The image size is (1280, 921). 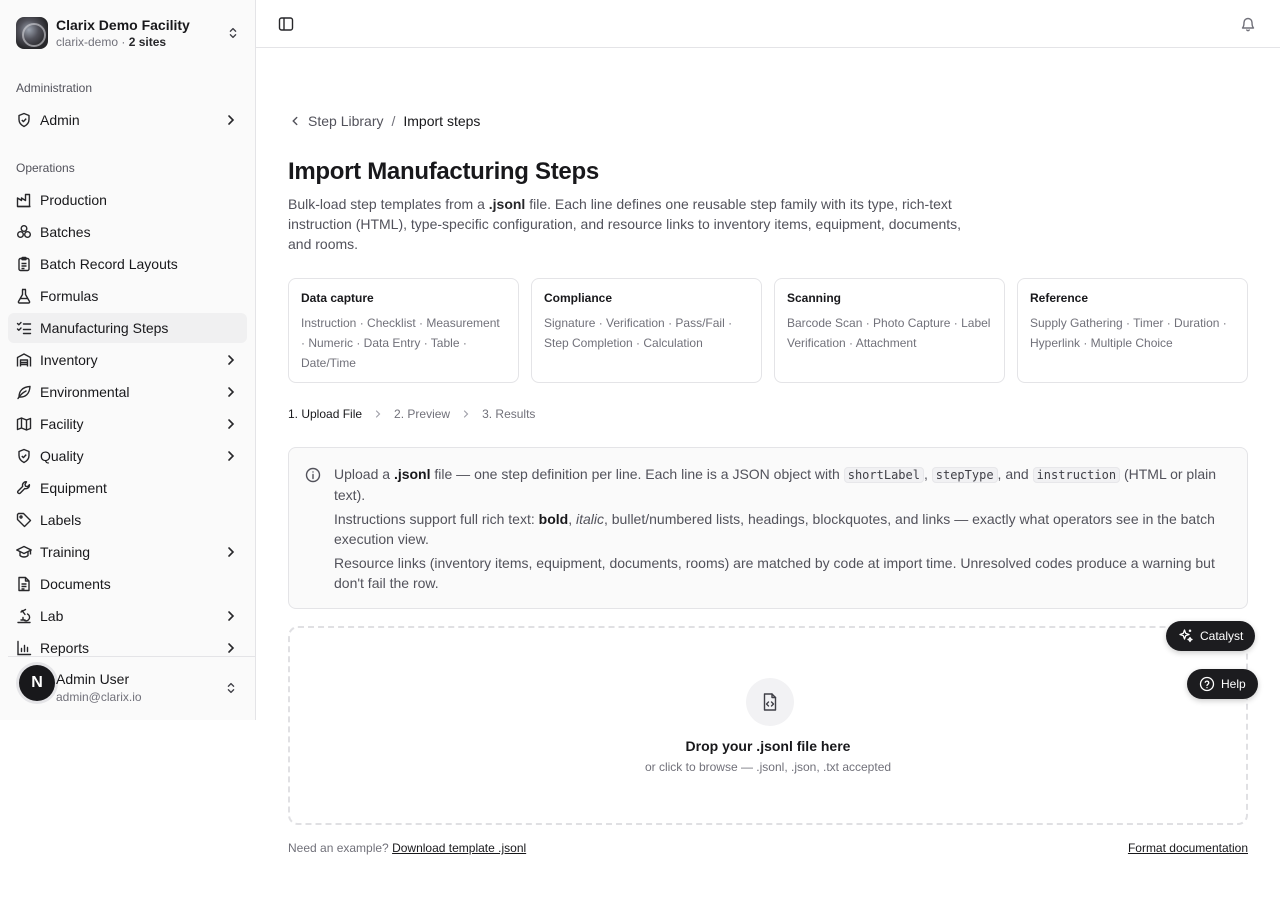 What do you see at coordinates (127, 200) in the screenshot?
I see `sidebar-item-production: Production` at bounding box center [127, 200].